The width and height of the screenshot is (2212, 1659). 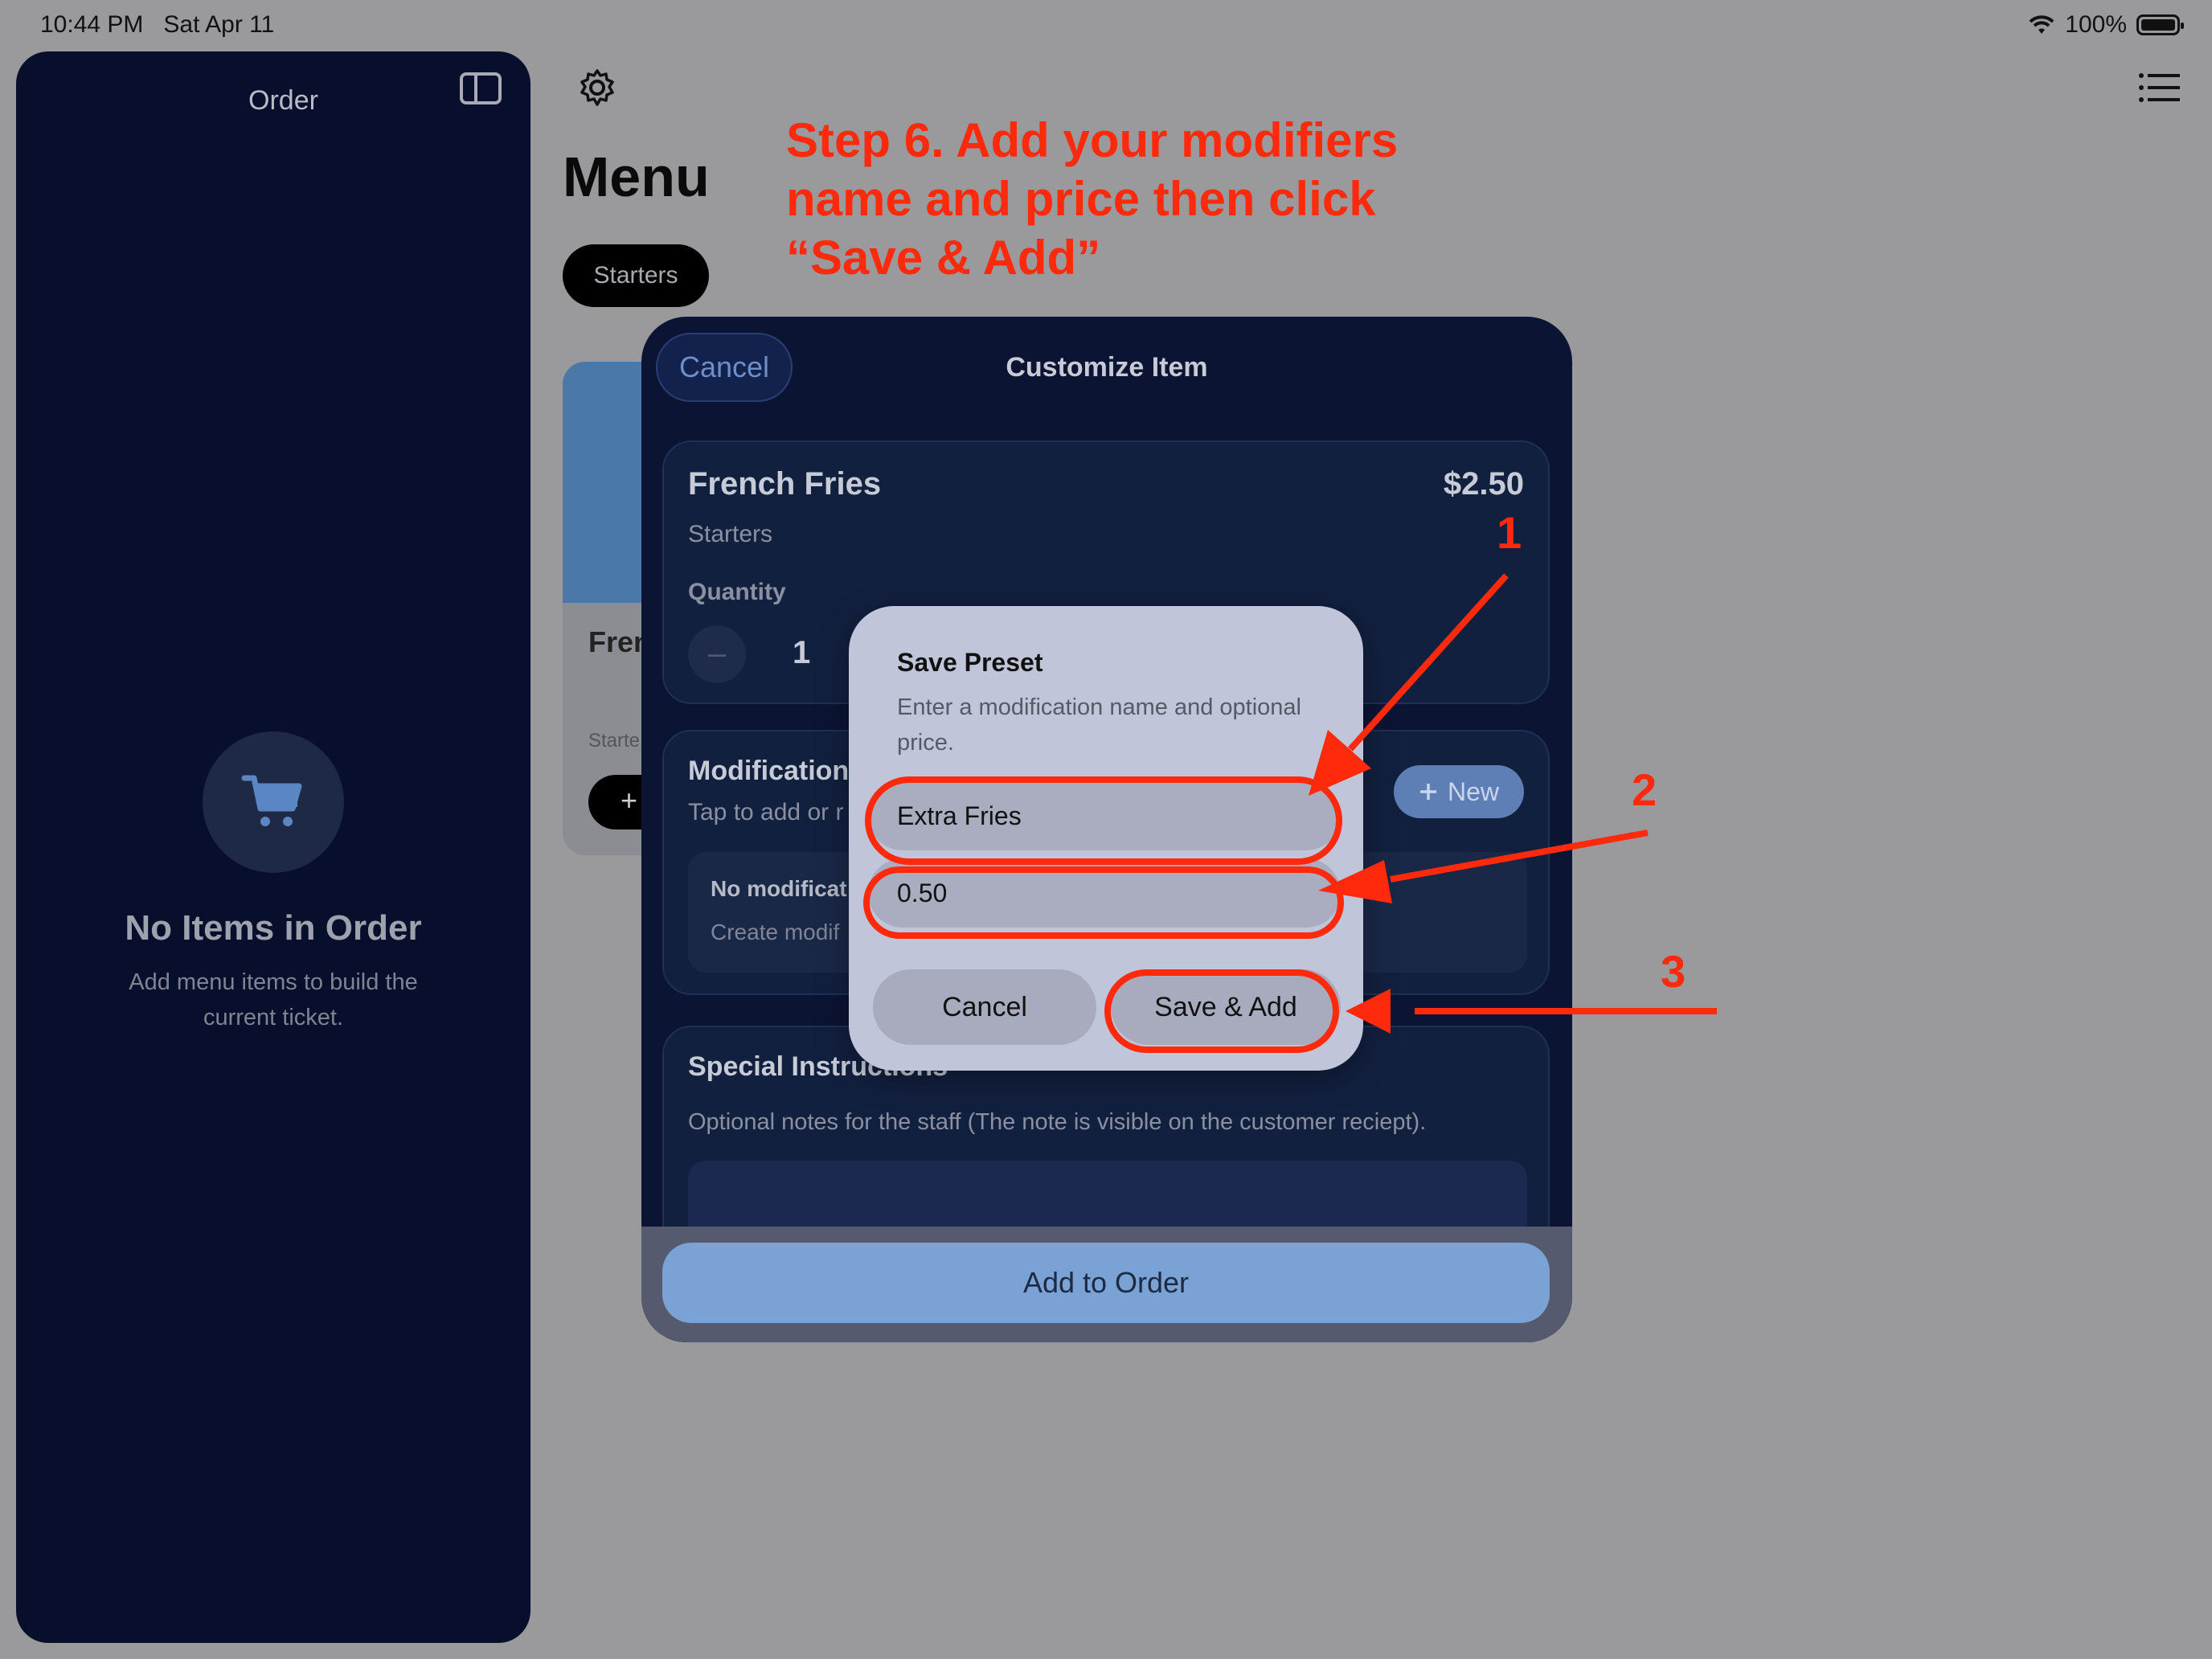 I want to click on status-indicators: 100%, so click(x=2106, y=25).